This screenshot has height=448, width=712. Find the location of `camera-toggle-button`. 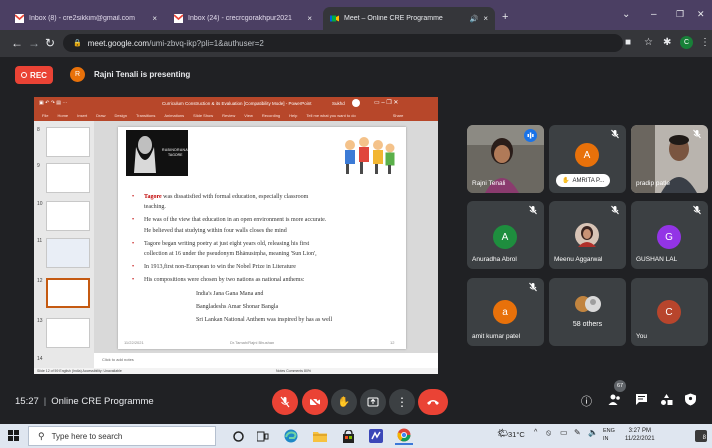

camera-toggle-button is located at coordinates (315, 402).